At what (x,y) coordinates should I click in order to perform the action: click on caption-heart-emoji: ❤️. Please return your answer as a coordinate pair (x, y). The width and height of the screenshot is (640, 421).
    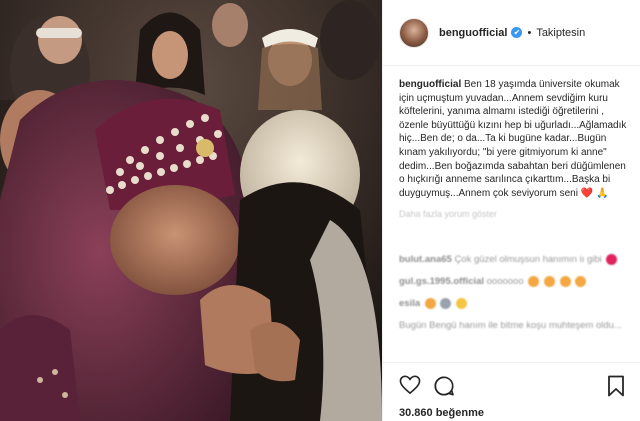
    Looking at the image, I should click on (587, 193).